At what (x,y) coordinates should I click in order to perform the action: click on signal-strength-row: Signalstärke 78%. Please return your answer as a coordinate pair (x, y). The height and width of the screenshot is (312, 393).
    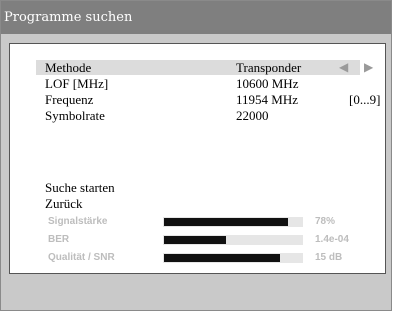
    Looking at the image, I should click on (197, 222).